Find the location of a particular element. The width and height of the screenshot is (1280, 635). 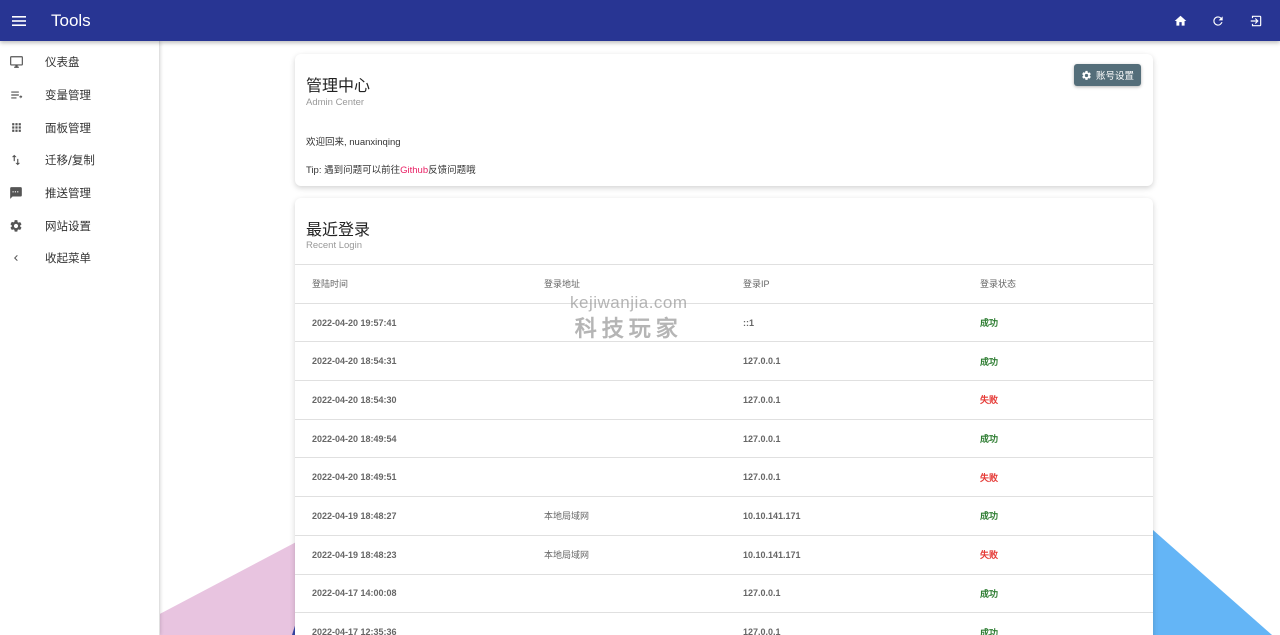

chevron-left-icon is located at coordinates (16, 258).